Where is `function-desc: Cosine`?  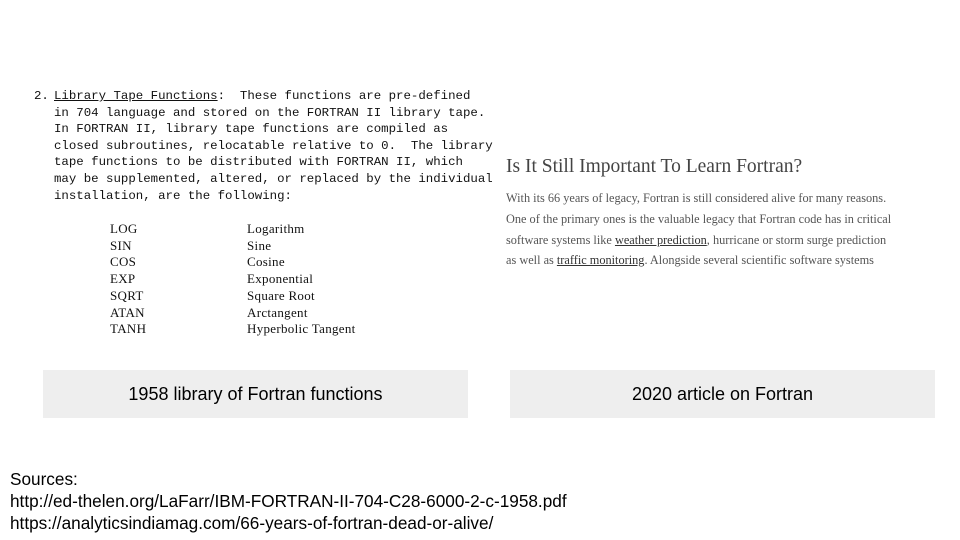
function-desc: Cosine is located at coordinates (266, 262).